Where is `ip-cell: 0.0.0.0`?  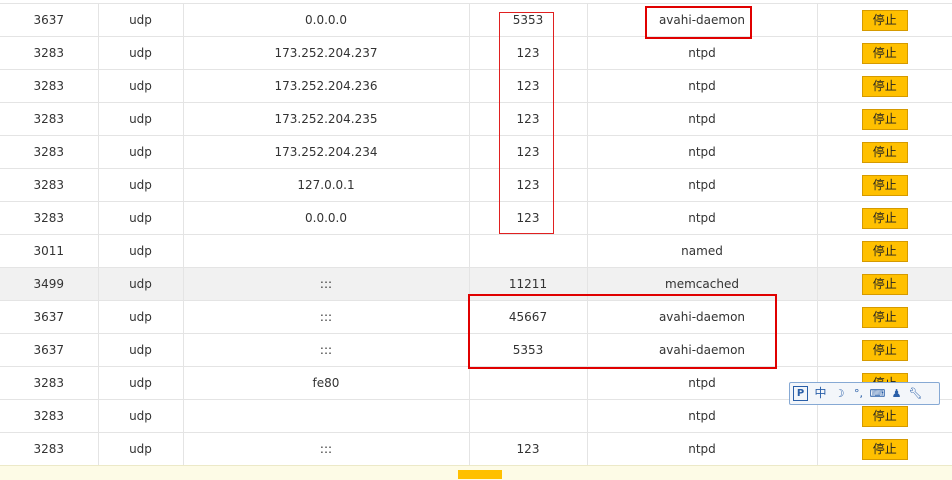
ip-cell: 0.0.0.0 is located at coordinates (326, 218).